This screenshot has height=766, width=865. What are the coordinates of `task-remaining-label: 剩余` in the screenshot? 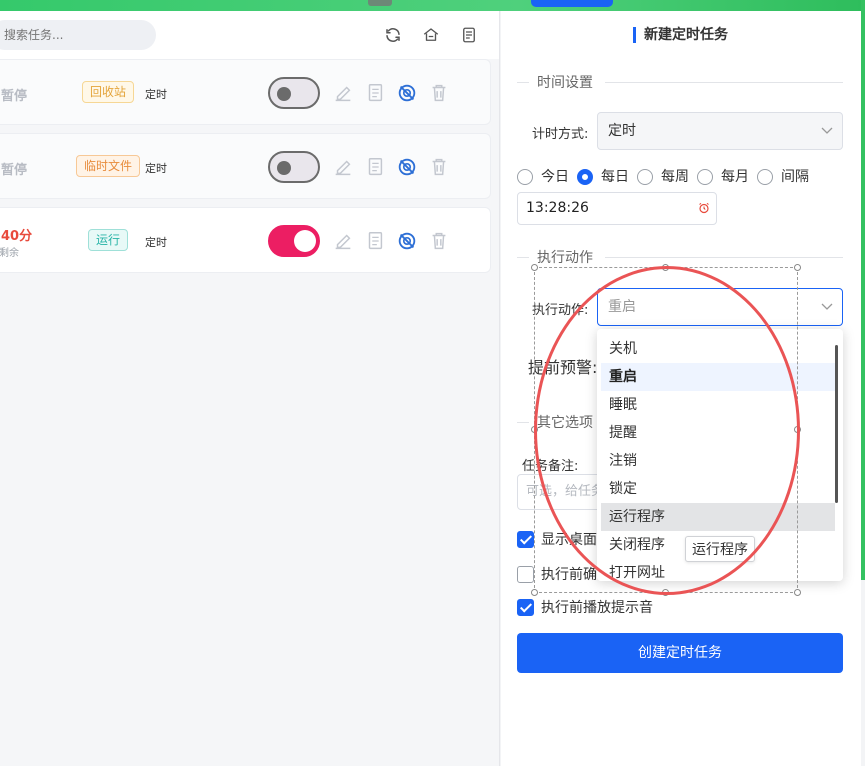 It's located at (9, 253).